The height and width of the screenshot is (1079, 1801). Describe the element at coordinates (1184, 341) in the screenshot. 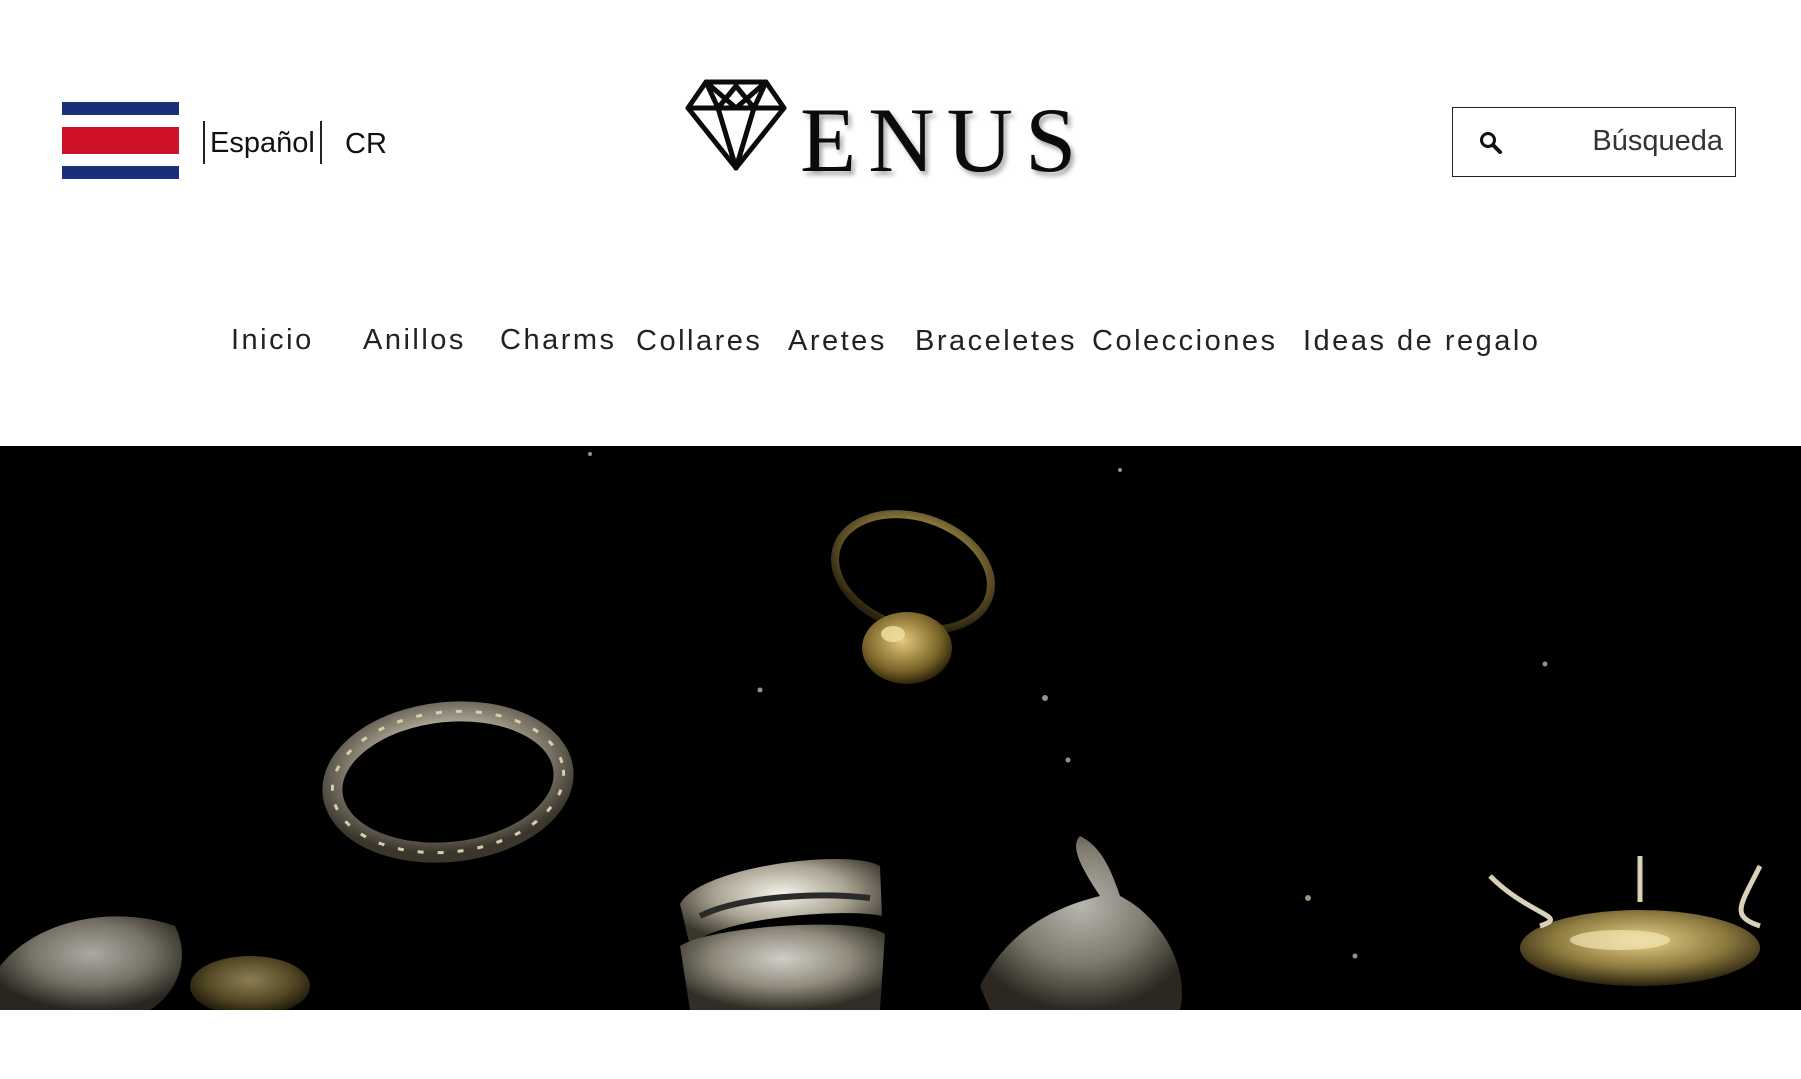

I see `nav-item-colecciones: Colecciones` at that location.